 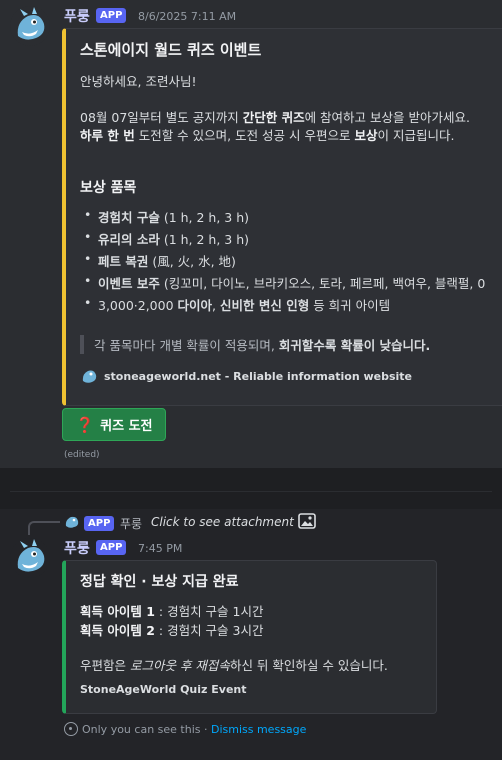 I want to click on timestamp: 8/6/2025 7:11 AM, so click(x=187, y=16).